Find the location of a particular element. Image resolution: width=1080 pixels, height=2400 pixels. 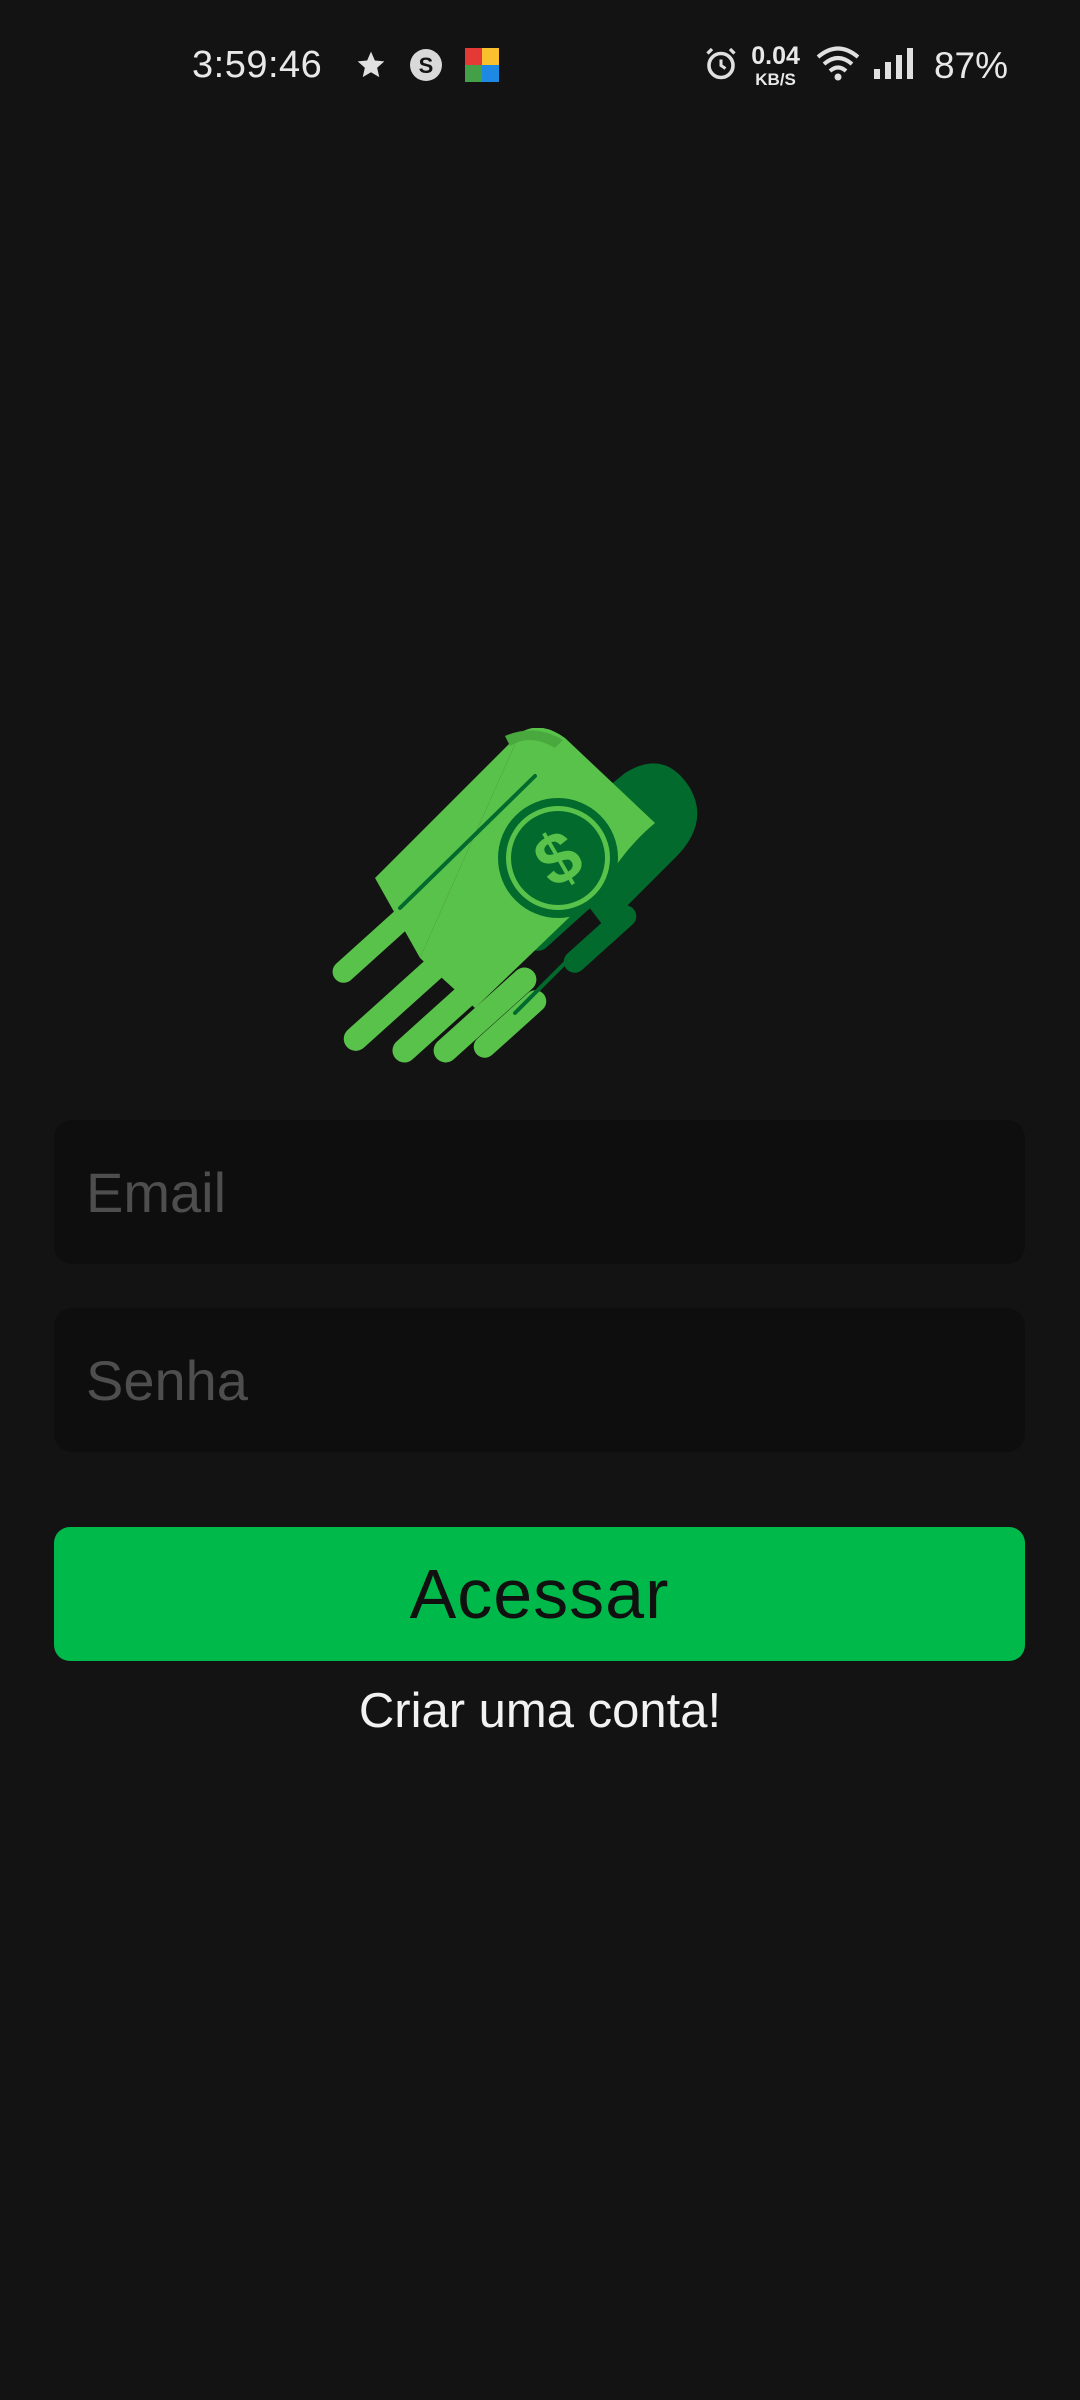

status-bar: 3:59:46 S 0.04 KB/S 87% is located at coordinates (540, 70).